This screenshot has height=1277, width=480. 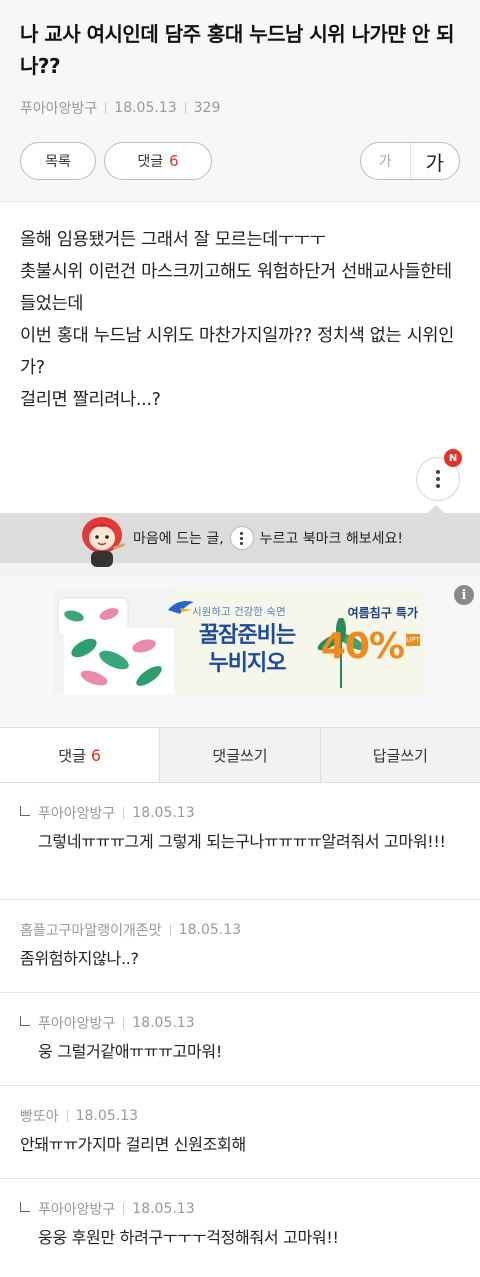 What do you see at coordinates (247, 663) in the screenshot?
I see `ad-headline-line: 누비지오` at bounding box center [247, 663].